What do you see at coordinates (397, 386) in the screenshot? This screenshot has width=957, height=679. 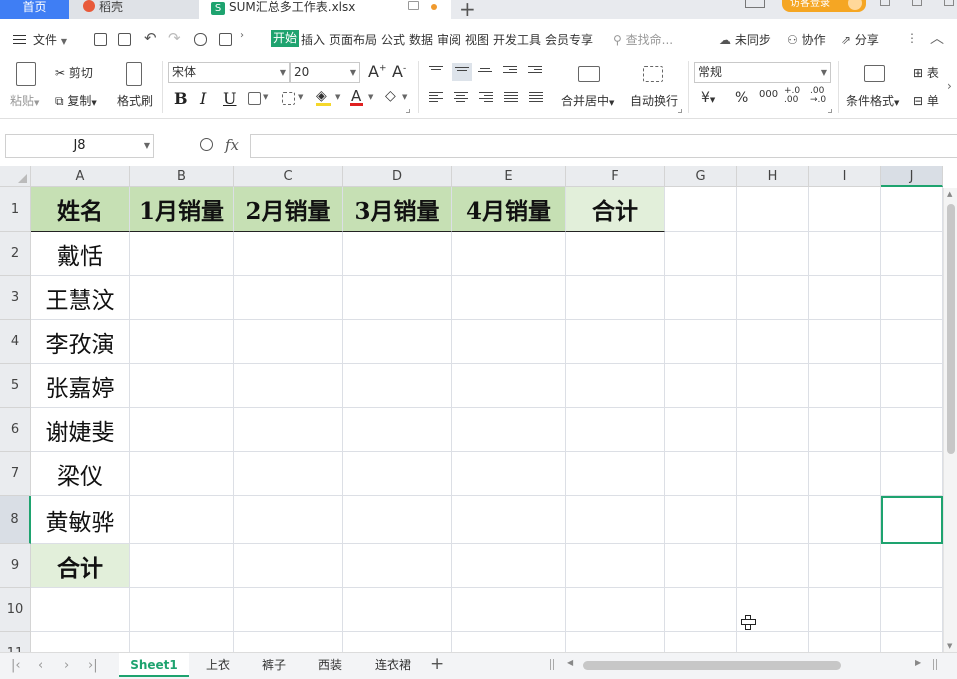 I see `cell-d5` at bounding box center [397, 386].